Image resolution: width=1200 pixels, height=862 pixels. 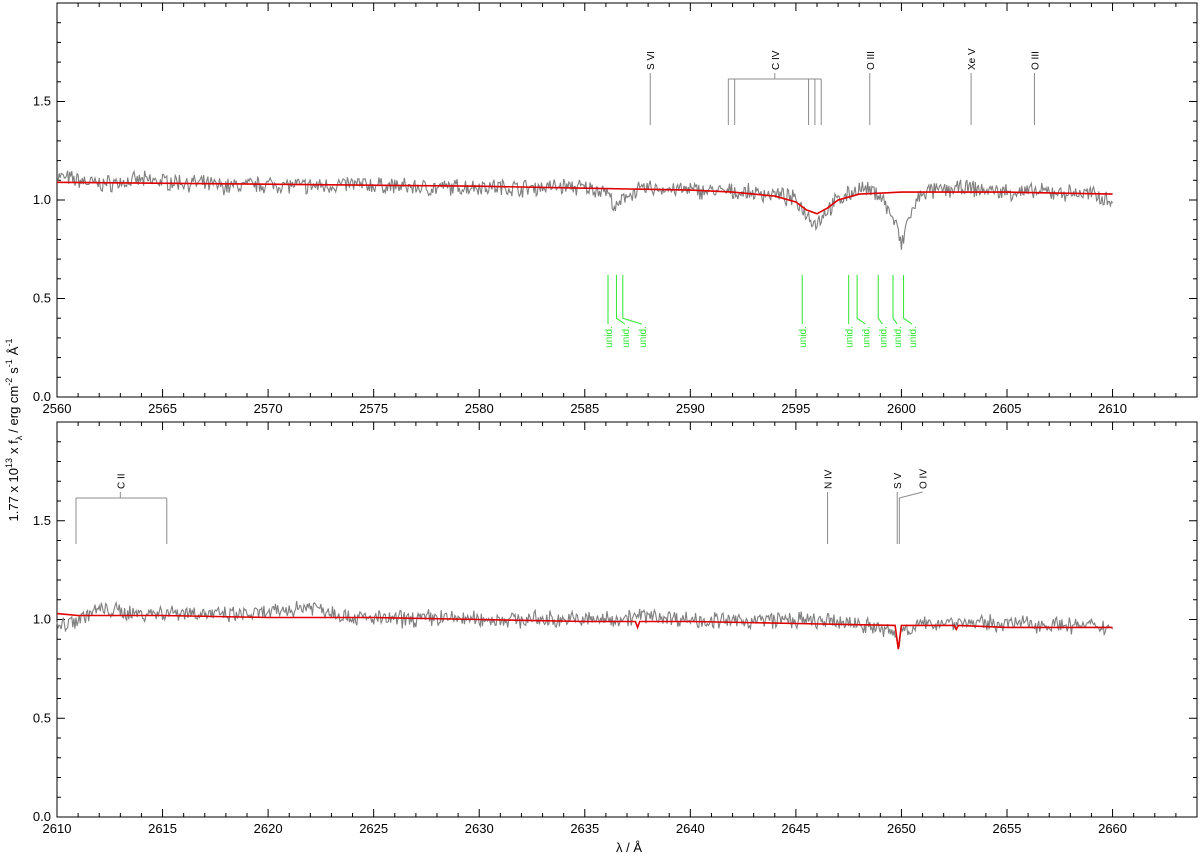 What do you see at coordinates (268, 828) in the screenshot?
I see `x-tick-label: 2620` at bounding box center [268, 828].